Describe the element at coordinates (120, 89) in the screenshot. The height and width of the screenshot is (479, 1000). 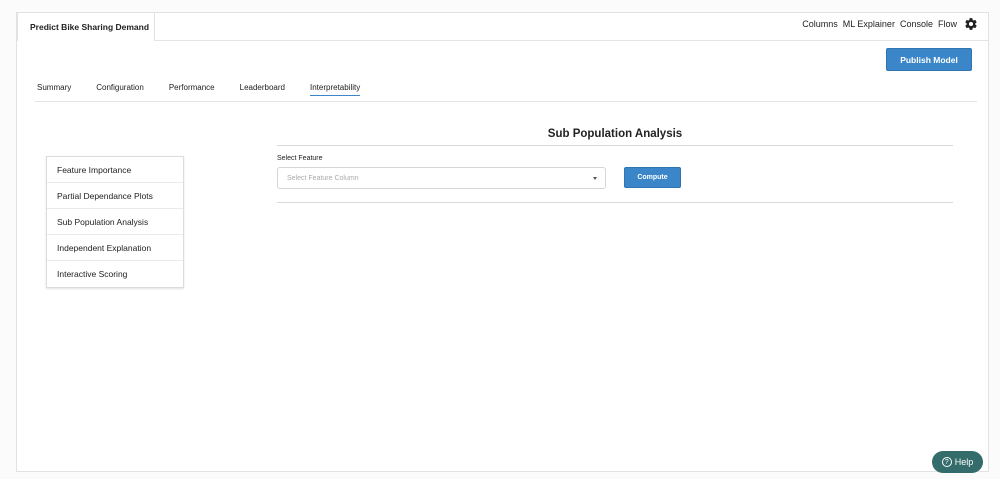
I see `tab-configuration: Configuration` at that location.